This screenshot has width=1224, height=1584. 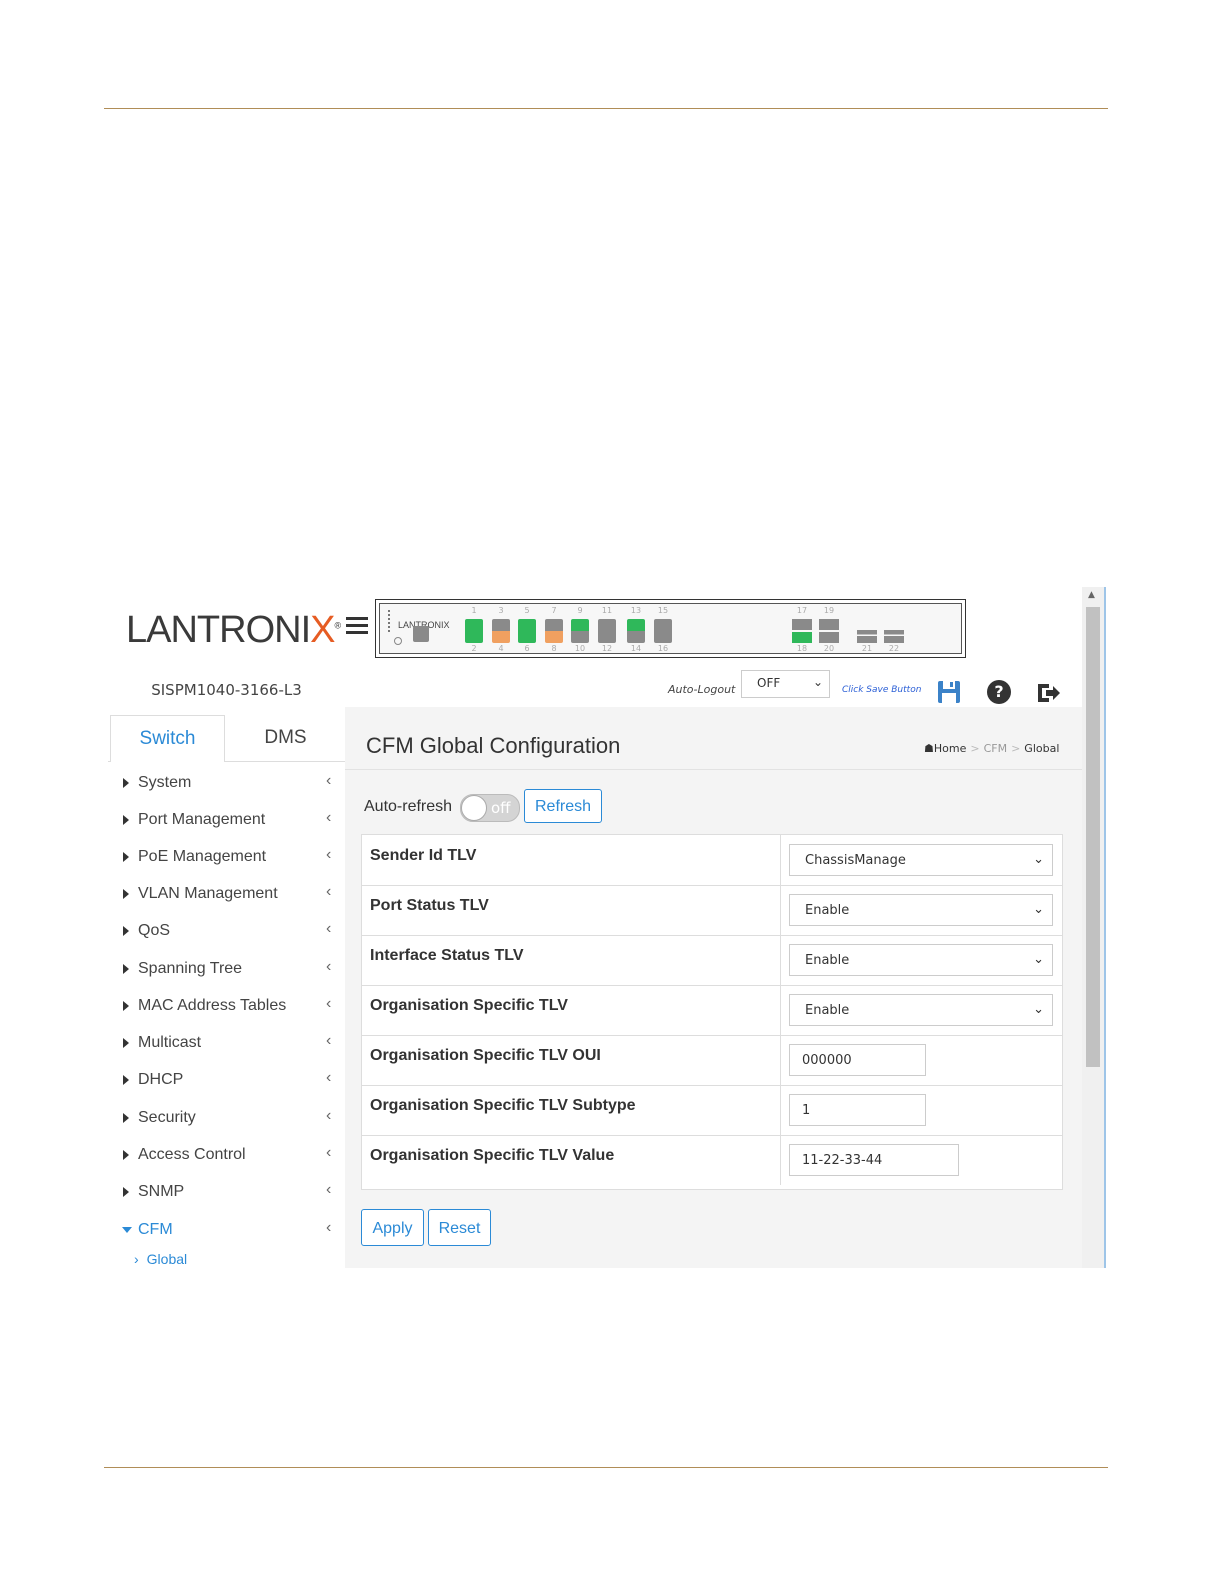 I want to click on save-hint-link: Click Save Button, so click(x=881, y=690).